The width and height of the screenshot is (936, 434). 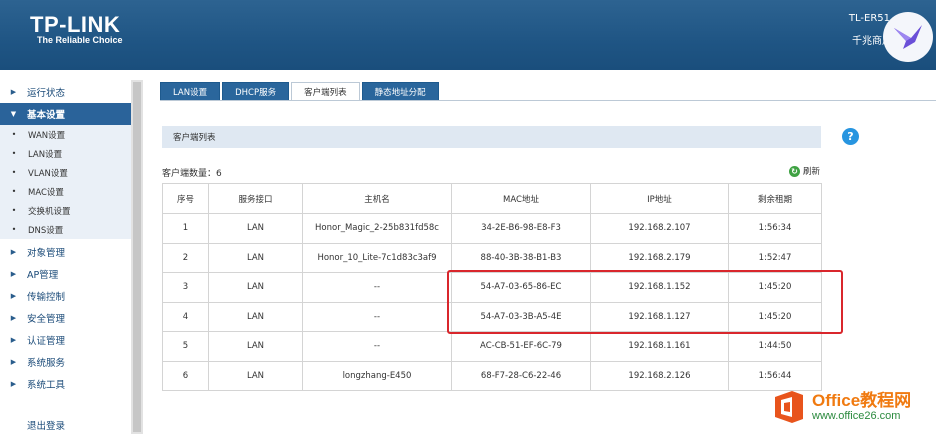 I want to click on cell-ip: 192.168.2.126, so click(x=659, y=375).